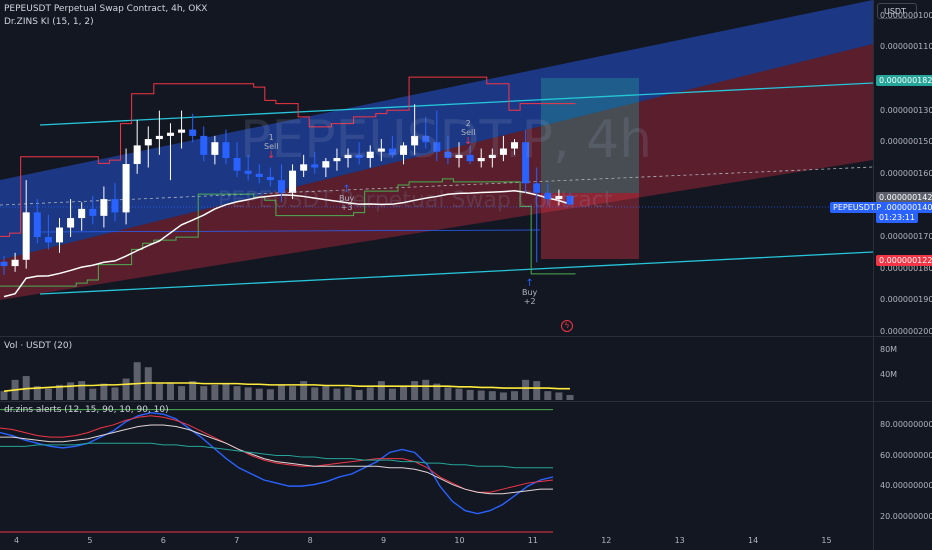 The width and height of the screenshot is (932, 550). What do you see at coordinates (310, 540) in the screenshot?
I see `time-tick-label: 8` at bounding box center [310, 540].